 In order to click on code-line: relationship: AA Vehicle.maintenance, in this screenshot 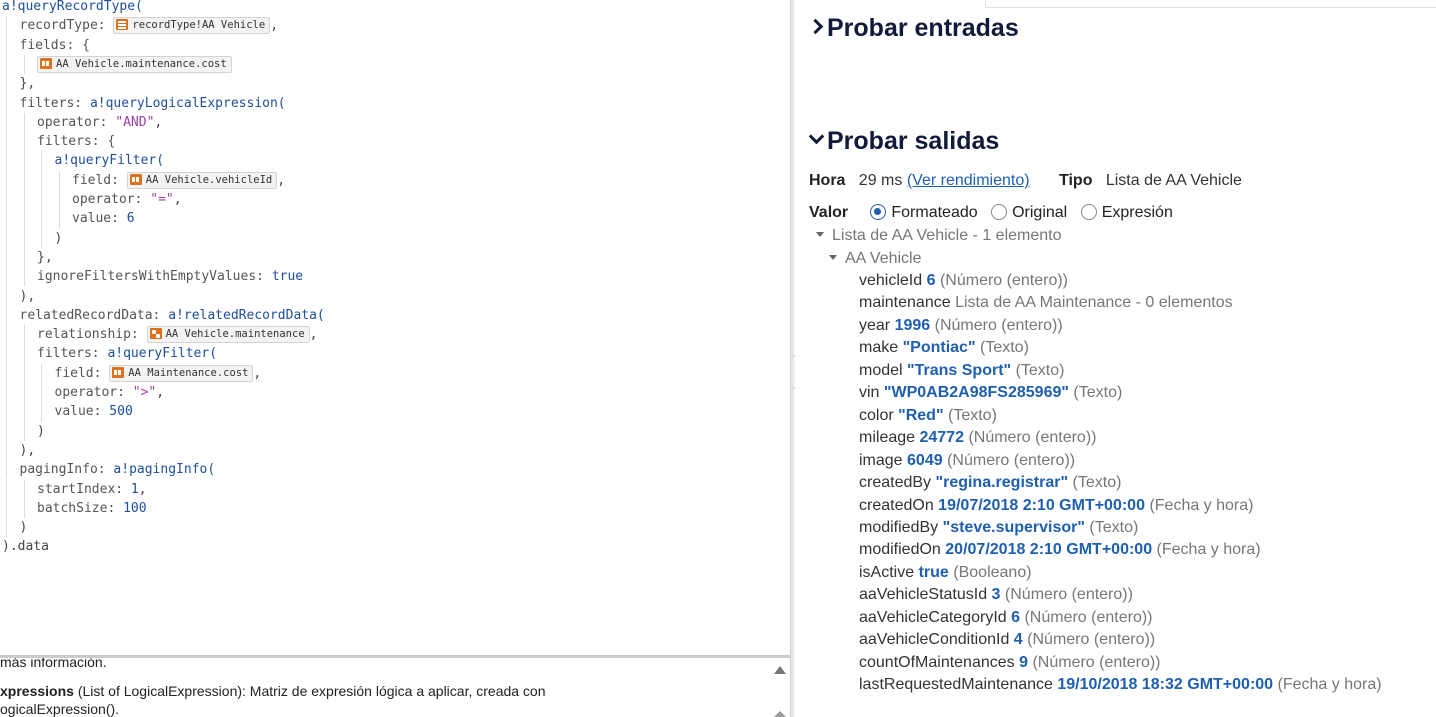, I will do `click(177, 334)`.